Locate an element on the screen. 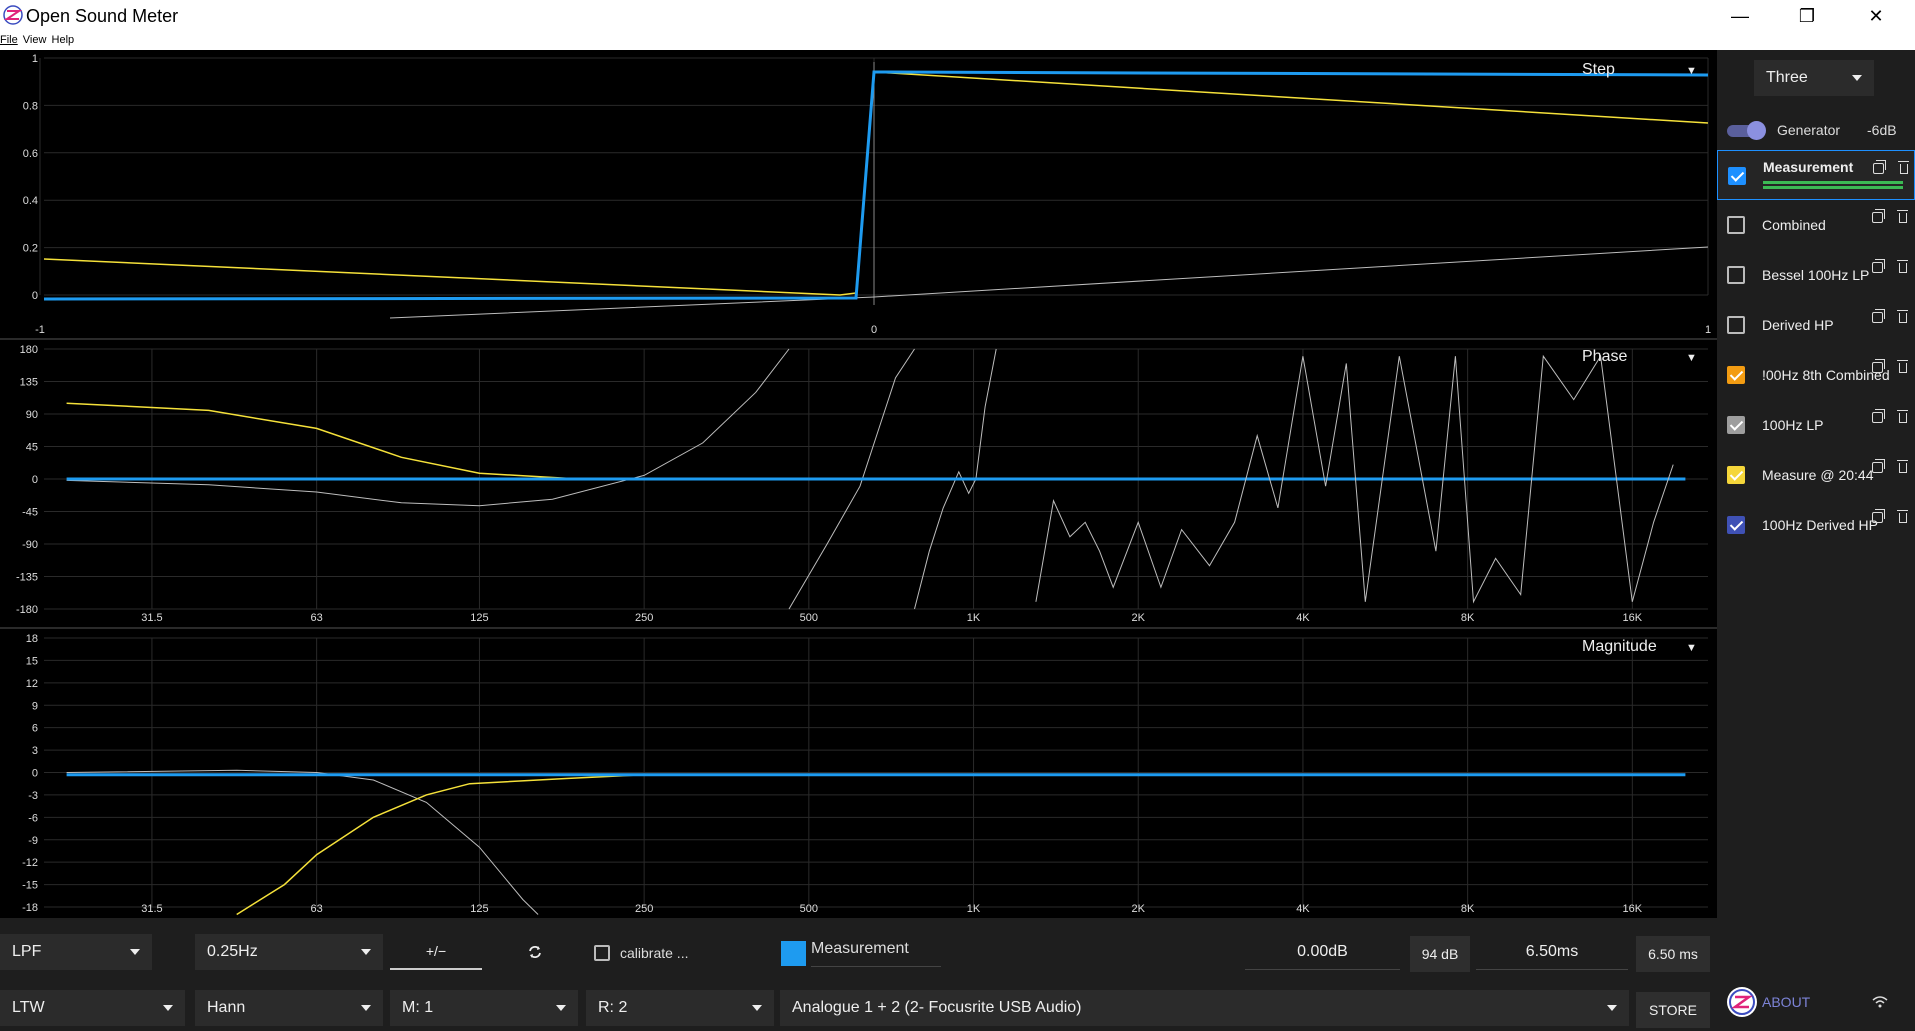  store-button: STORE is located at coordinates (1673, 1010).